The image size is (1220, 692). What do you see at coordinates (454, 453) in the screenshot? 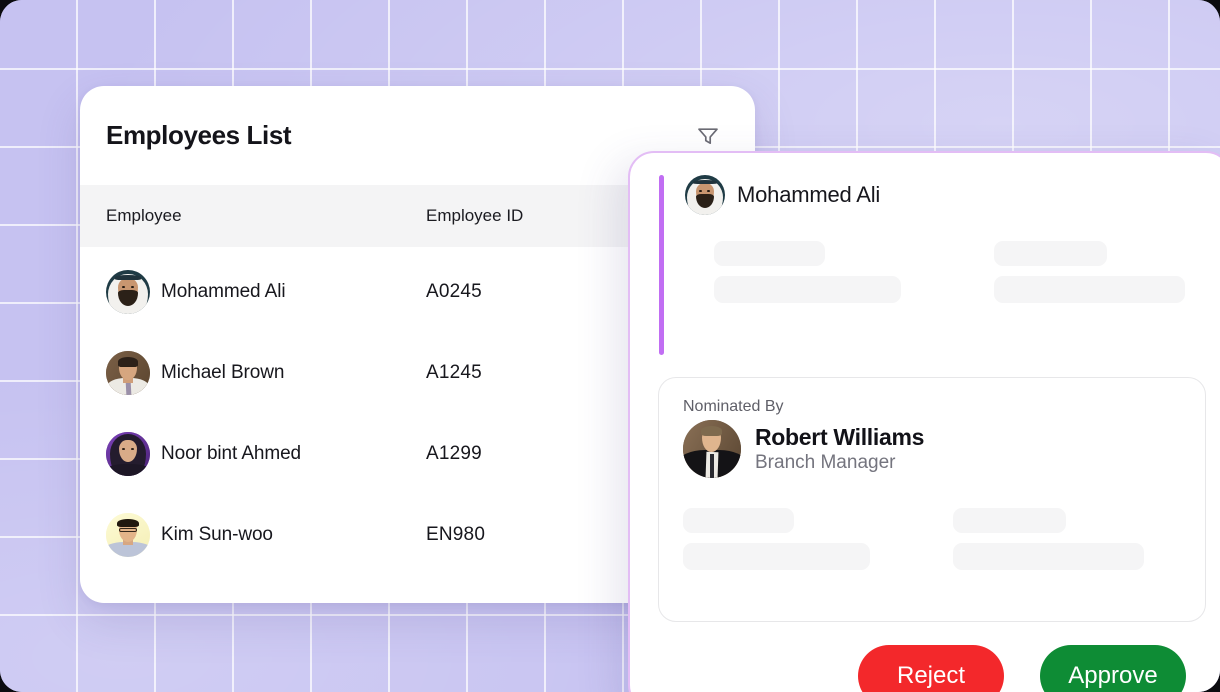
I see `employee-id-value: A1299` at bounding box center [454, 453].